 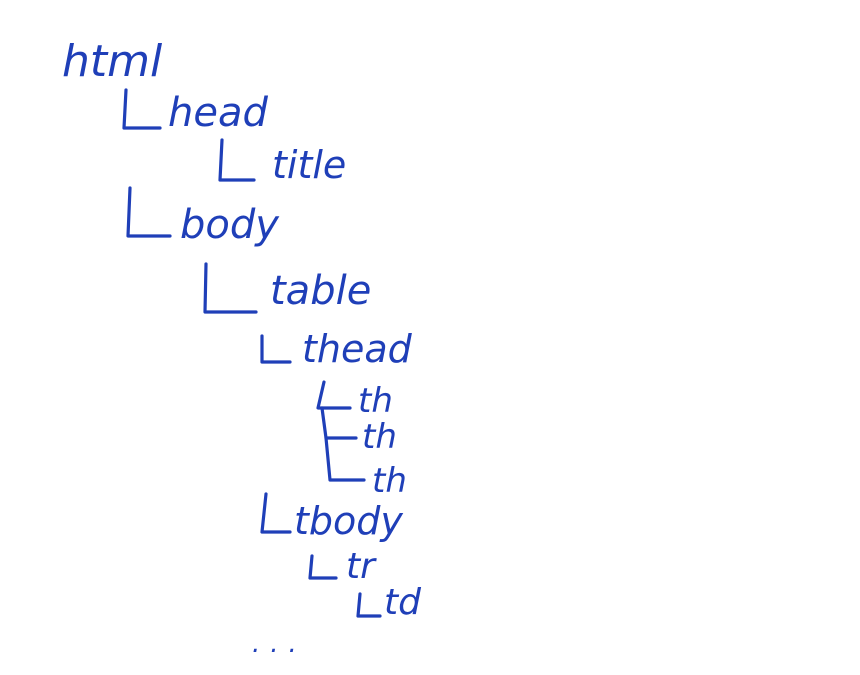 I want to click on node-table: table, so click(x=320, y=291).